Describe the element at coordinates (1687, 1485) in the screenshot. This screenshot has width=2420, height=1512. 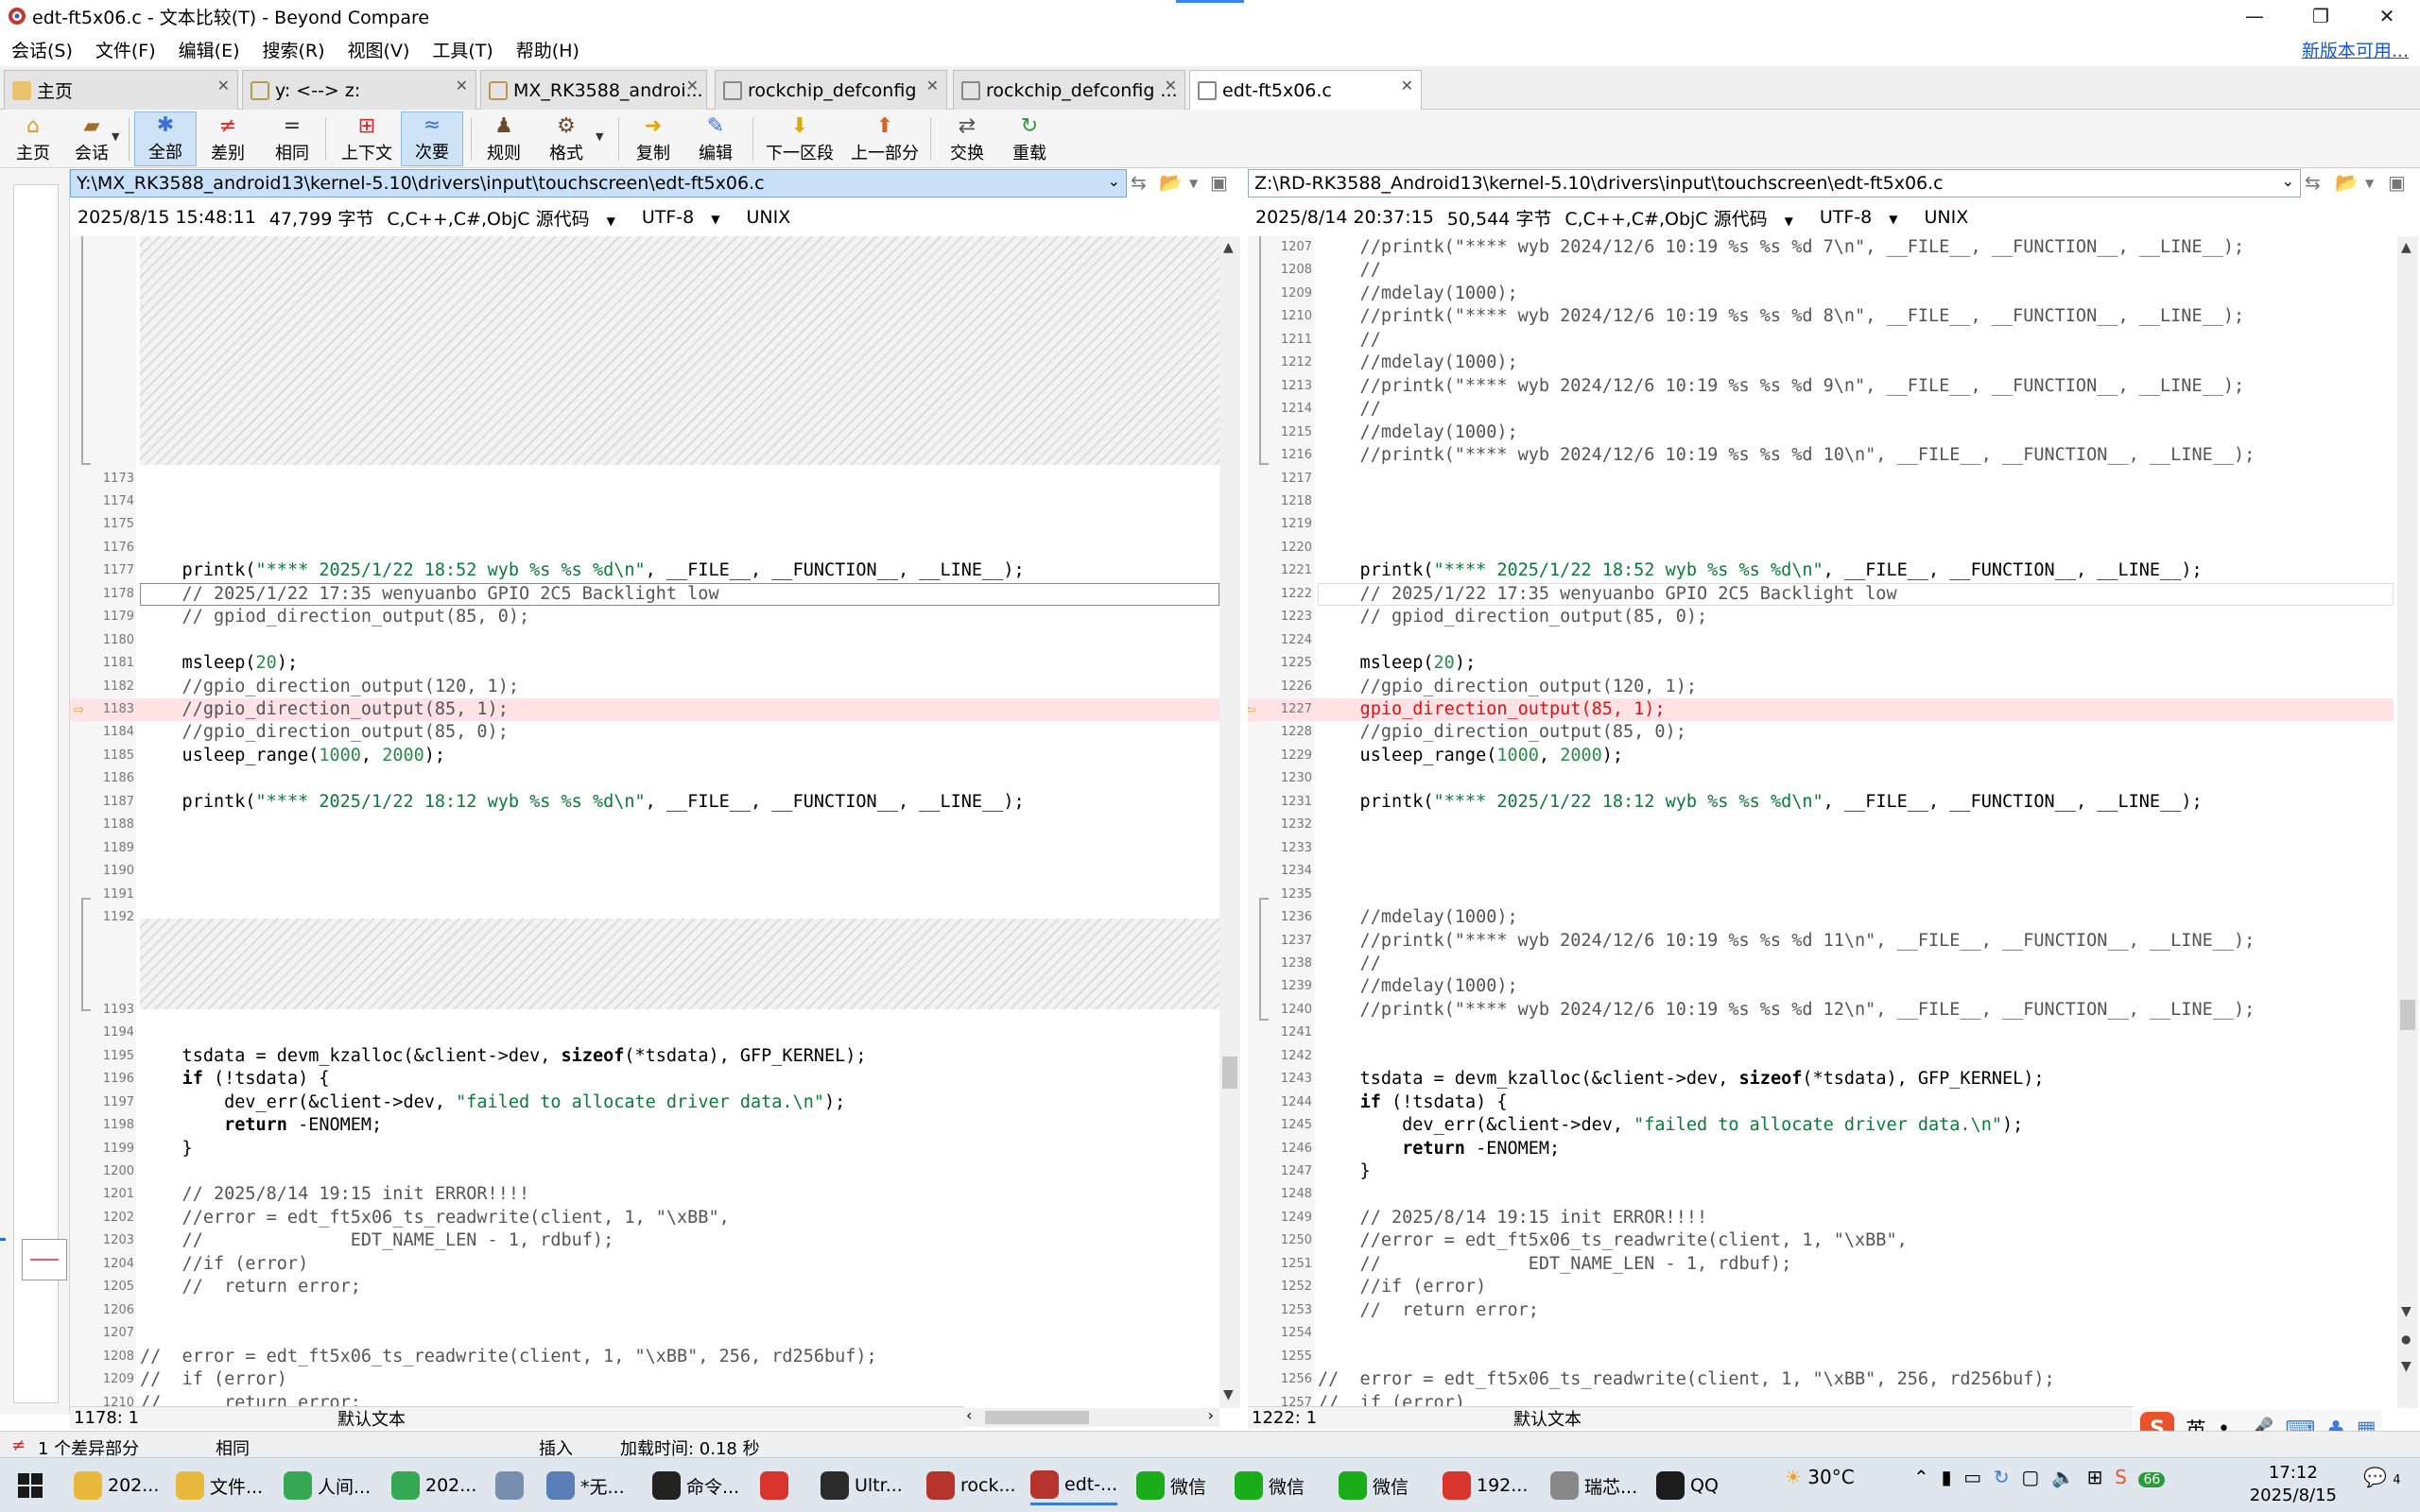
I see `taskbar-item: QQ` at that location.